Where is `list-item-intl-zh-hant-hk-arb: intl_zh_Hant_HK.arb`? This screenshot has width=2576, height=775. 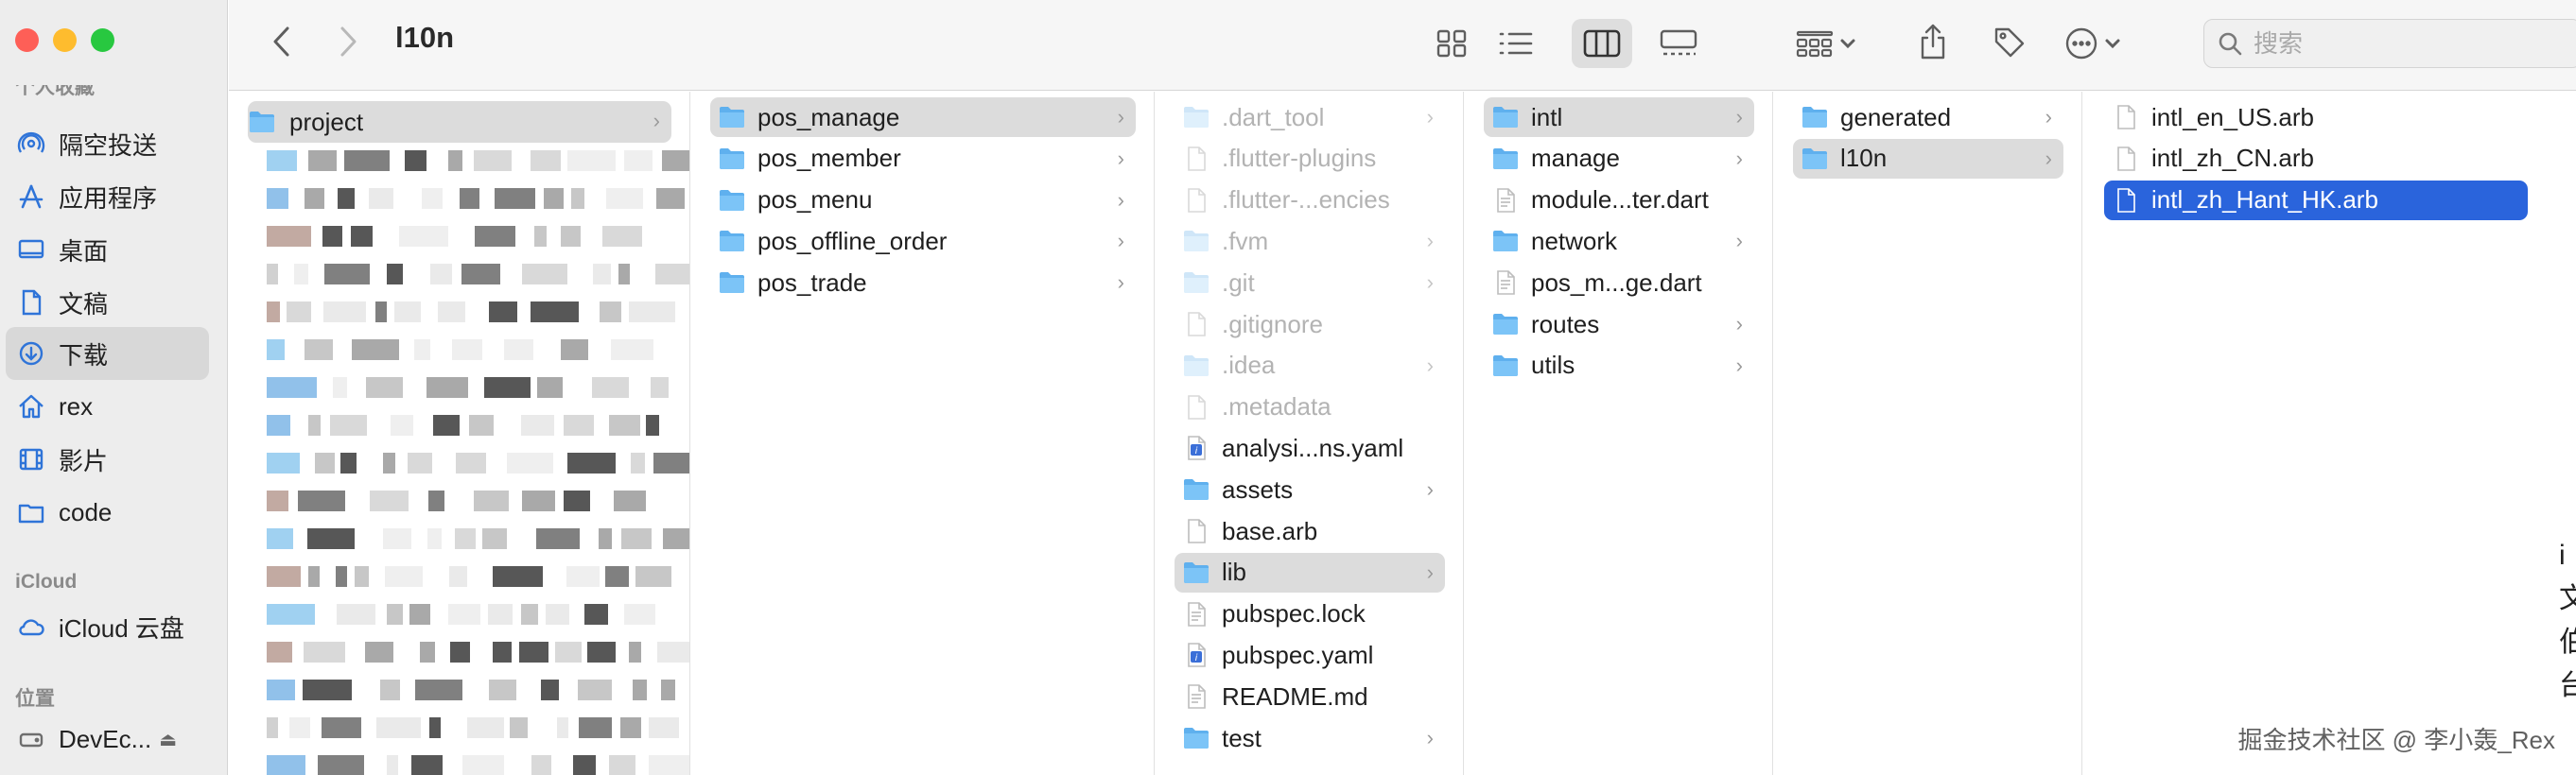 list-item-intl-zh-hant-hk-arb: intl_zh_Hant_HK.arb is located at coordinates (2316, 200).